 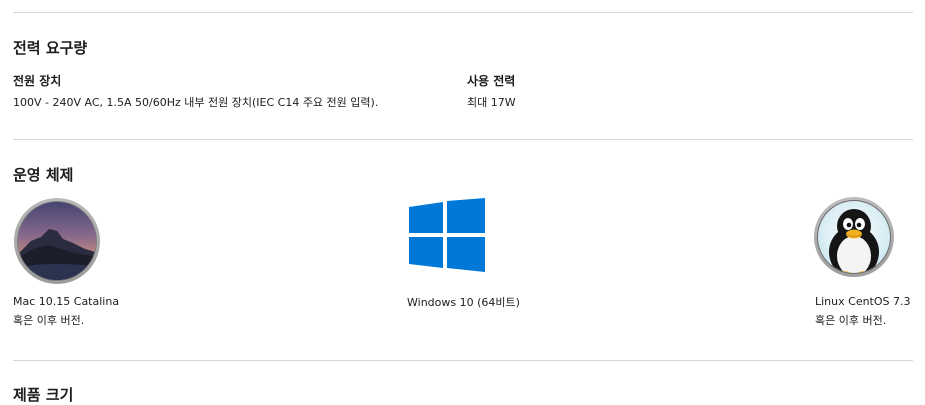 I want to click on divider-top, so click(x=463, y=12).